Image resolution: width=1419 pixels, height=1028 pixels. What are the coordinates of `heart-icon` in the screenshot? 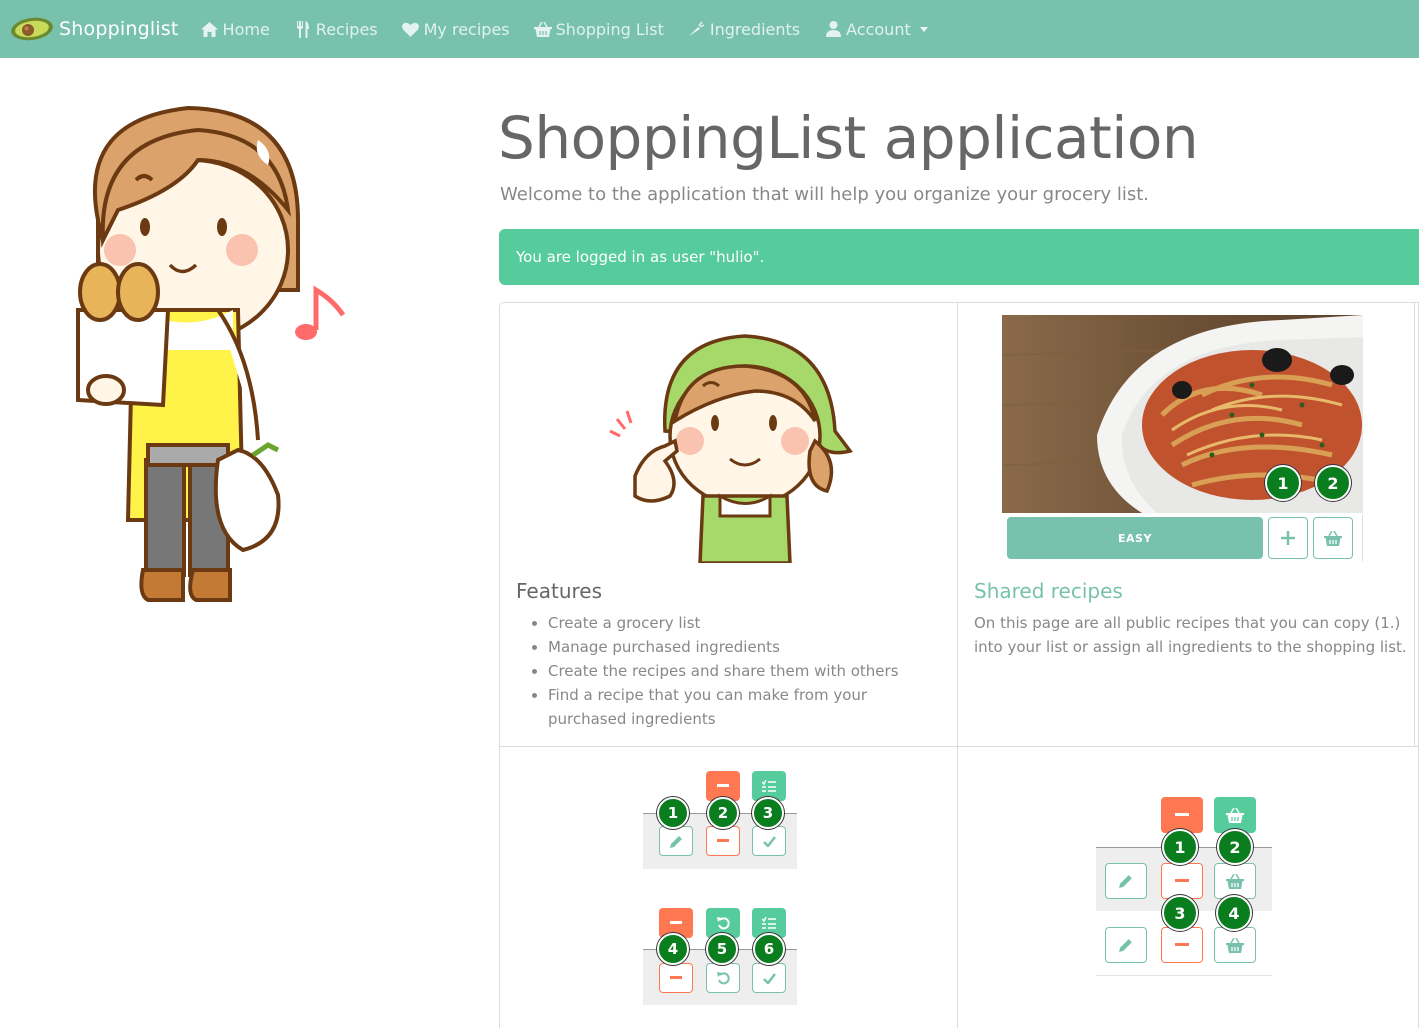 It's located at (411, 29).